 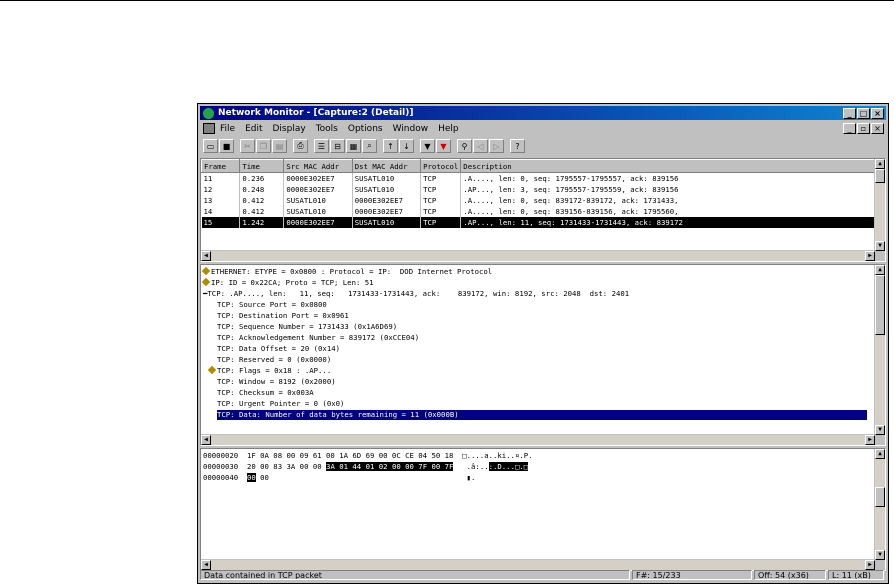 I want to click on hex-vertical-scrollbar: ▲ ▼, so click(x=879, y=504).